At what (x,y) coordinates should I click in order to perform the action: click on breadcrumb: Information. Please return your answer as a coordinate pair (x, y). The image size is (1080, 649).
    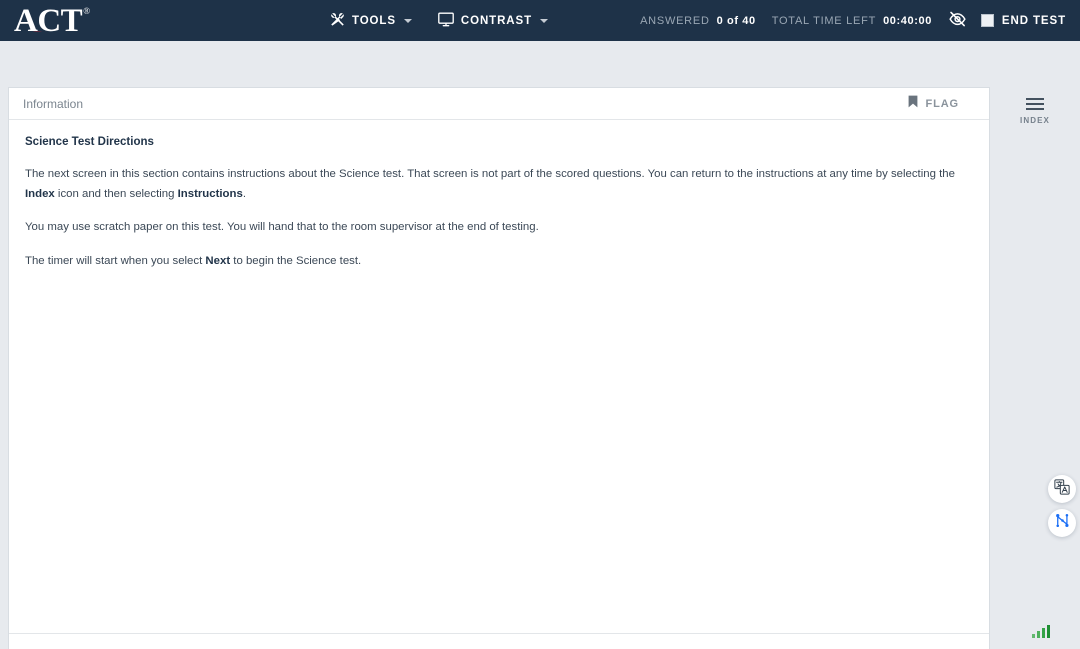
    Looking at the image, I should click on (53, 103).